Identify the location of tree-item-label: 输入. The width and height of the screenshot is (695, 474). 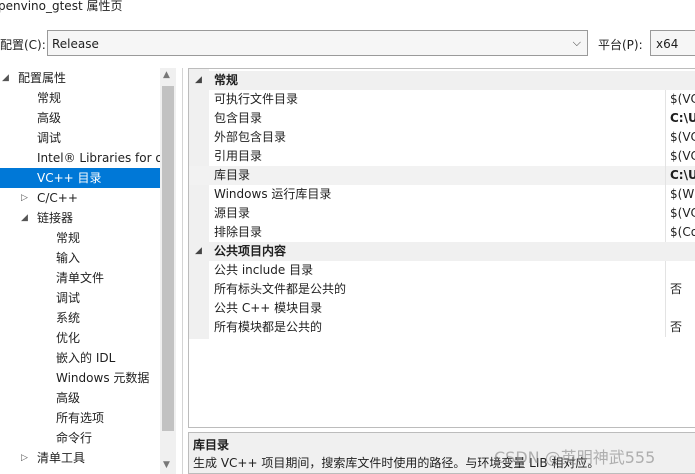
(68, 258).